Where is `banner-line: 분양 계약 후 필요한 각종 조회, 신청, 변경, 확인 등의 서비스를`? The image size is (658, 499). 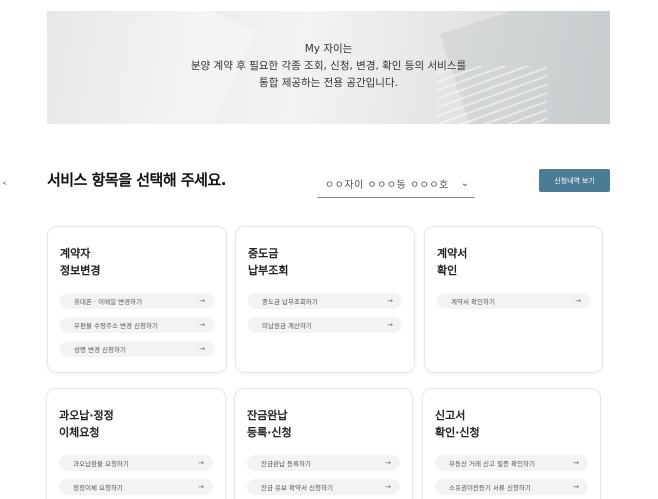
banner-line: 분양 계약 후 필요한 각종 조회, 신청, 변경, 확인 등의 서비스를 is located at coordinates (328, 66).